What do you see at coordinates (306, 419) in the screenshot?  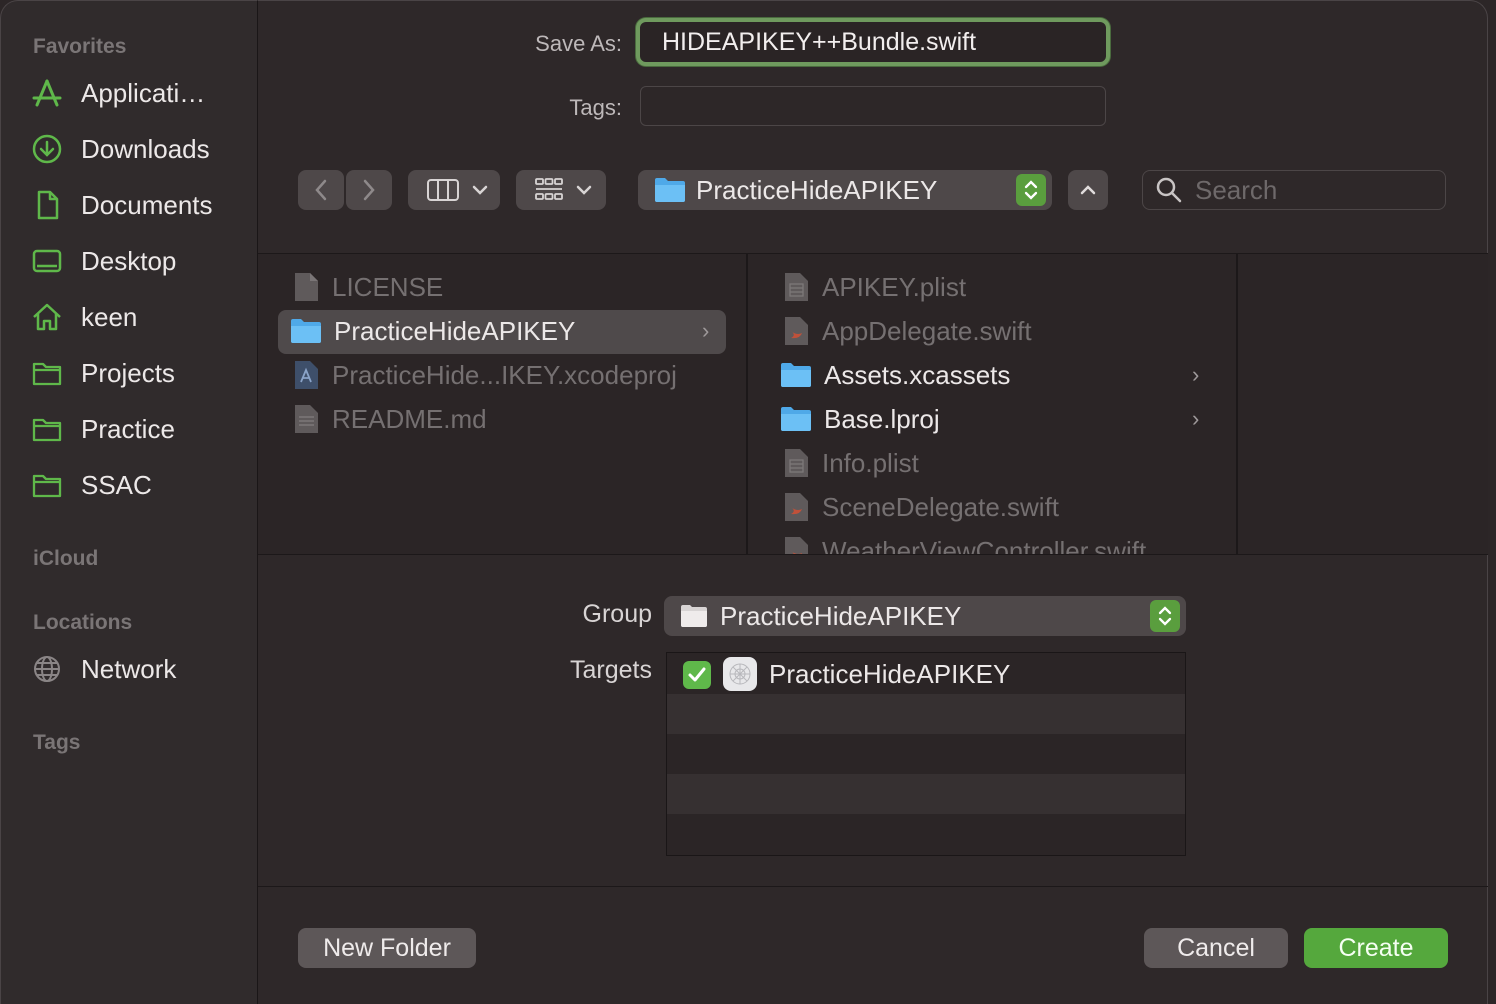 I see `text-file-icon` at bounding box center [306, 419].